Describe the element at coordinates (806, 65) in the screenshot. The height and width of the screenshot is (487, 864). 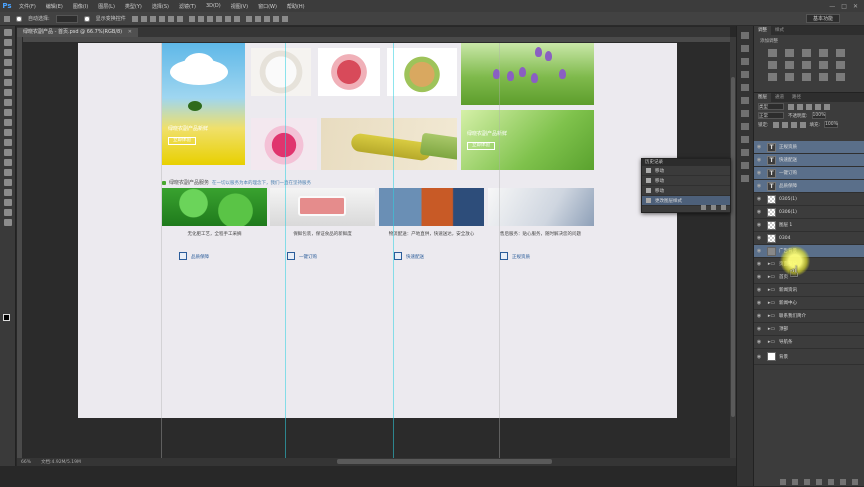
I see `black-white-icon` at that location.